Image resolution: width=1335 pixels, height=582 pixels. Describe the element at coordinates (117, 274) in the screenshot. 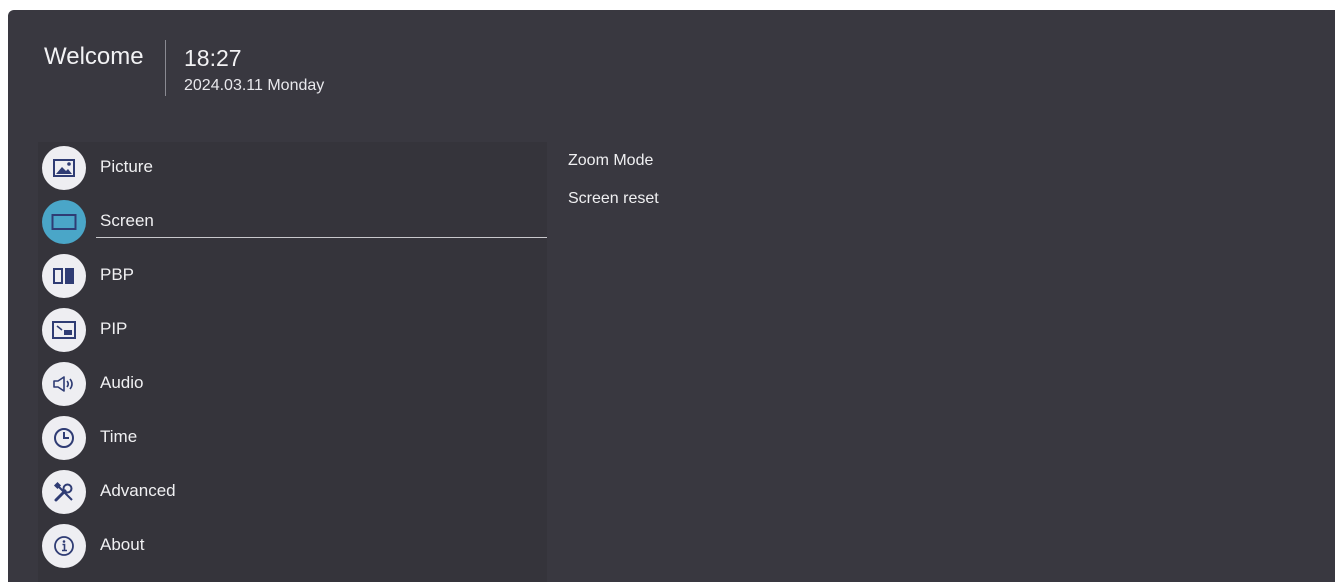

I see `menu-label-pbp: PBP` at that location.